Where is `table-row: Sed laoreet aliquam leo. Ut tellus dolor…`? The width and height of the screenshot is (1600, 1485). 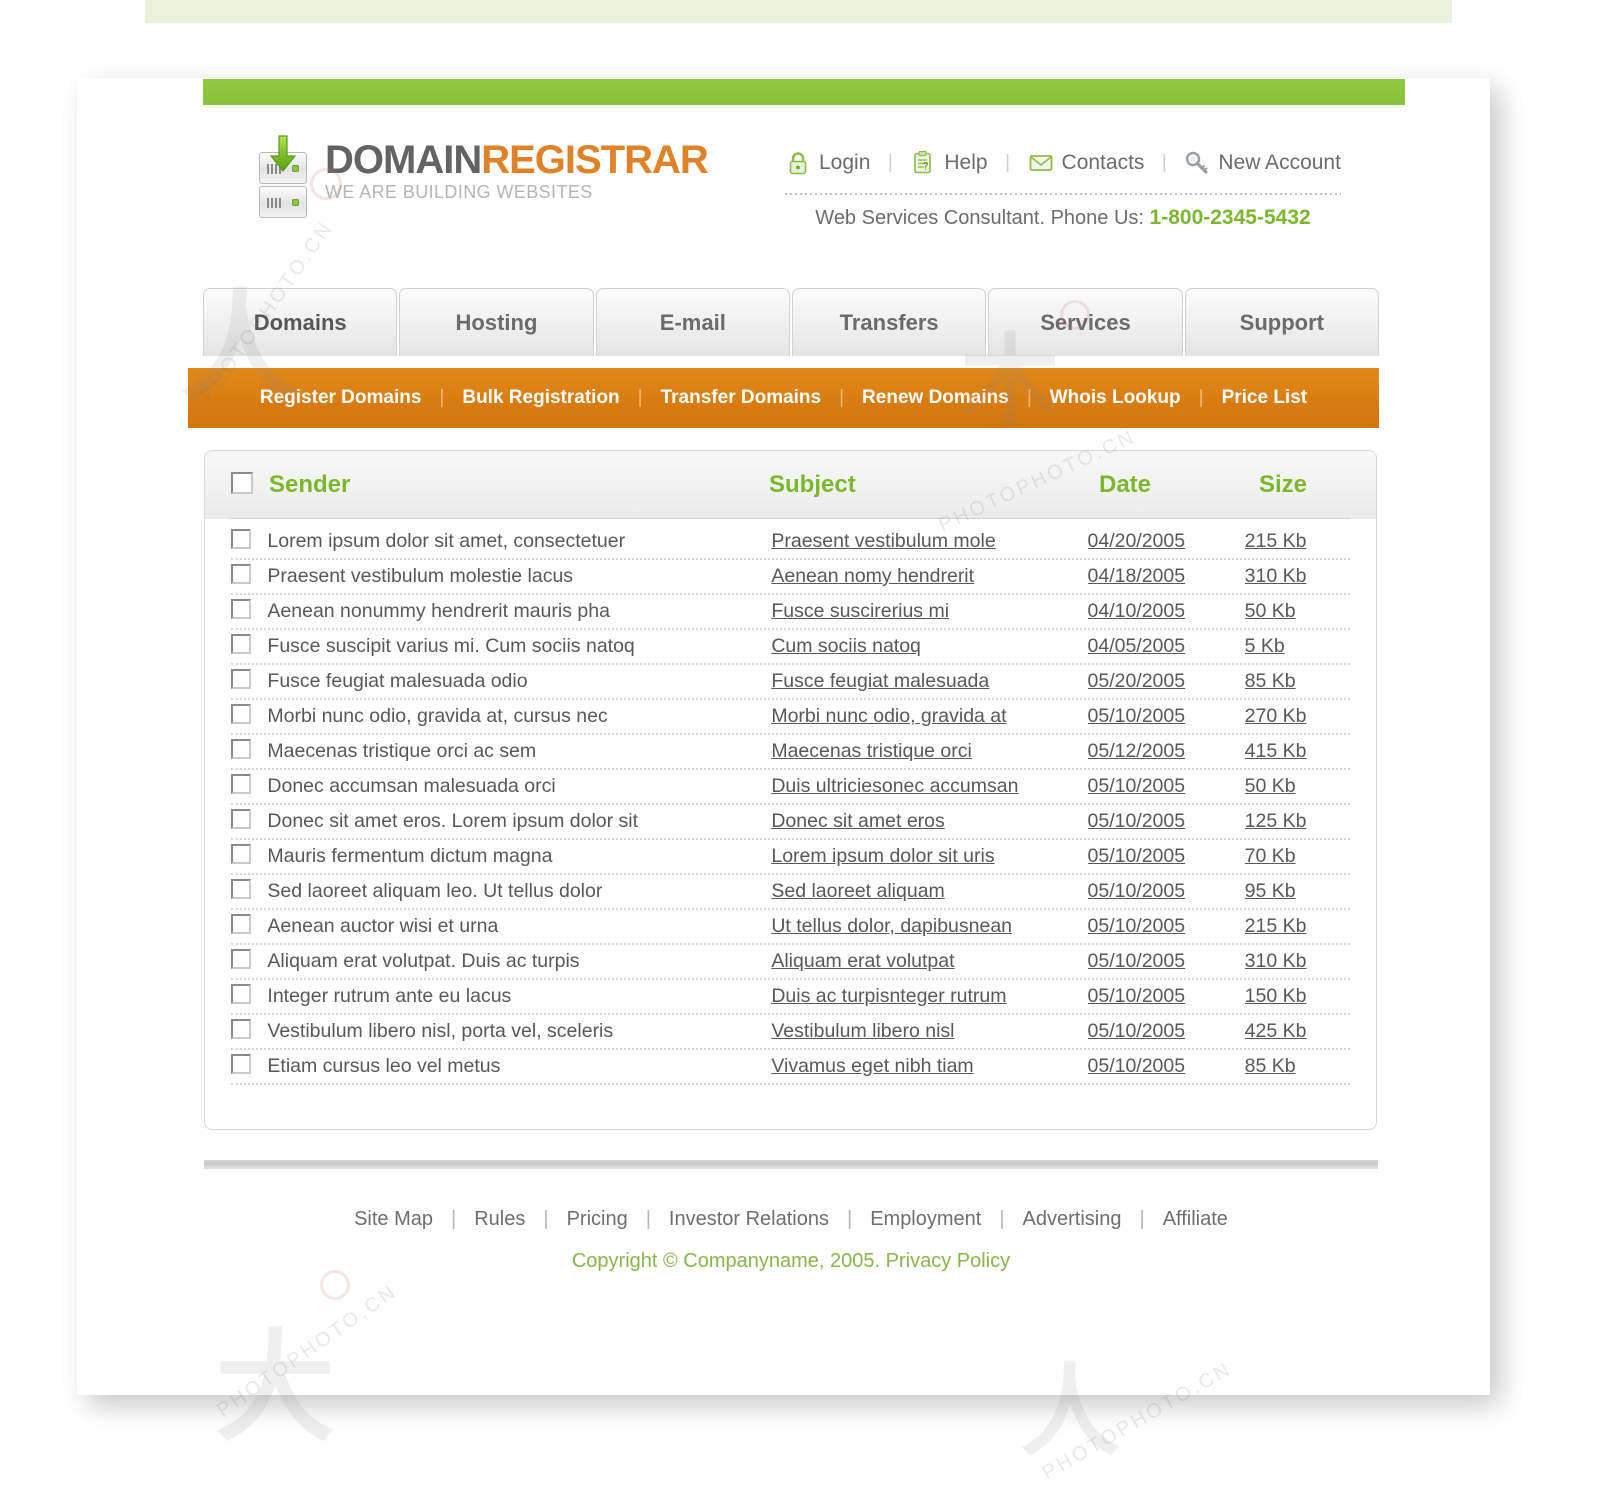 table-row: Sed laoreet aliquam leo. Ut tellus dolor… is located at coordinates (790, 892).